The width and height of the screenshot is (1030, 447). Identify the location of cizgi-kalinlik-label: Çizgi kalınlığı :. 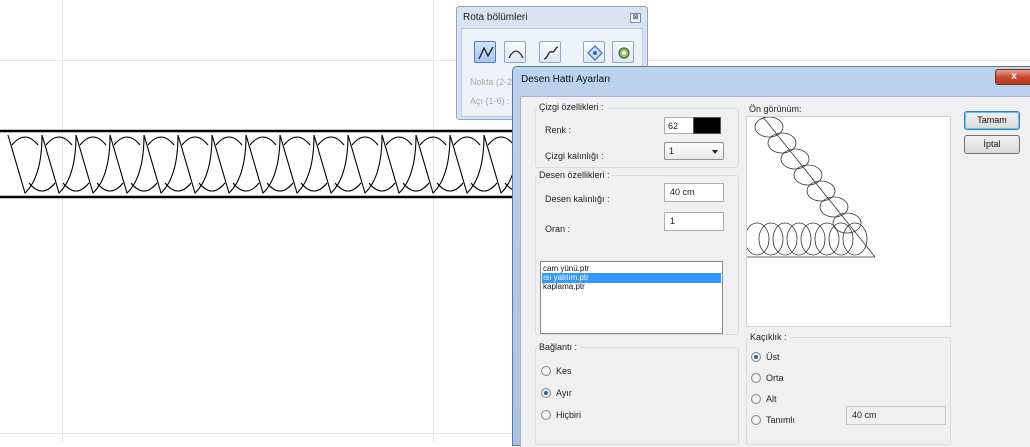
(574, 156).